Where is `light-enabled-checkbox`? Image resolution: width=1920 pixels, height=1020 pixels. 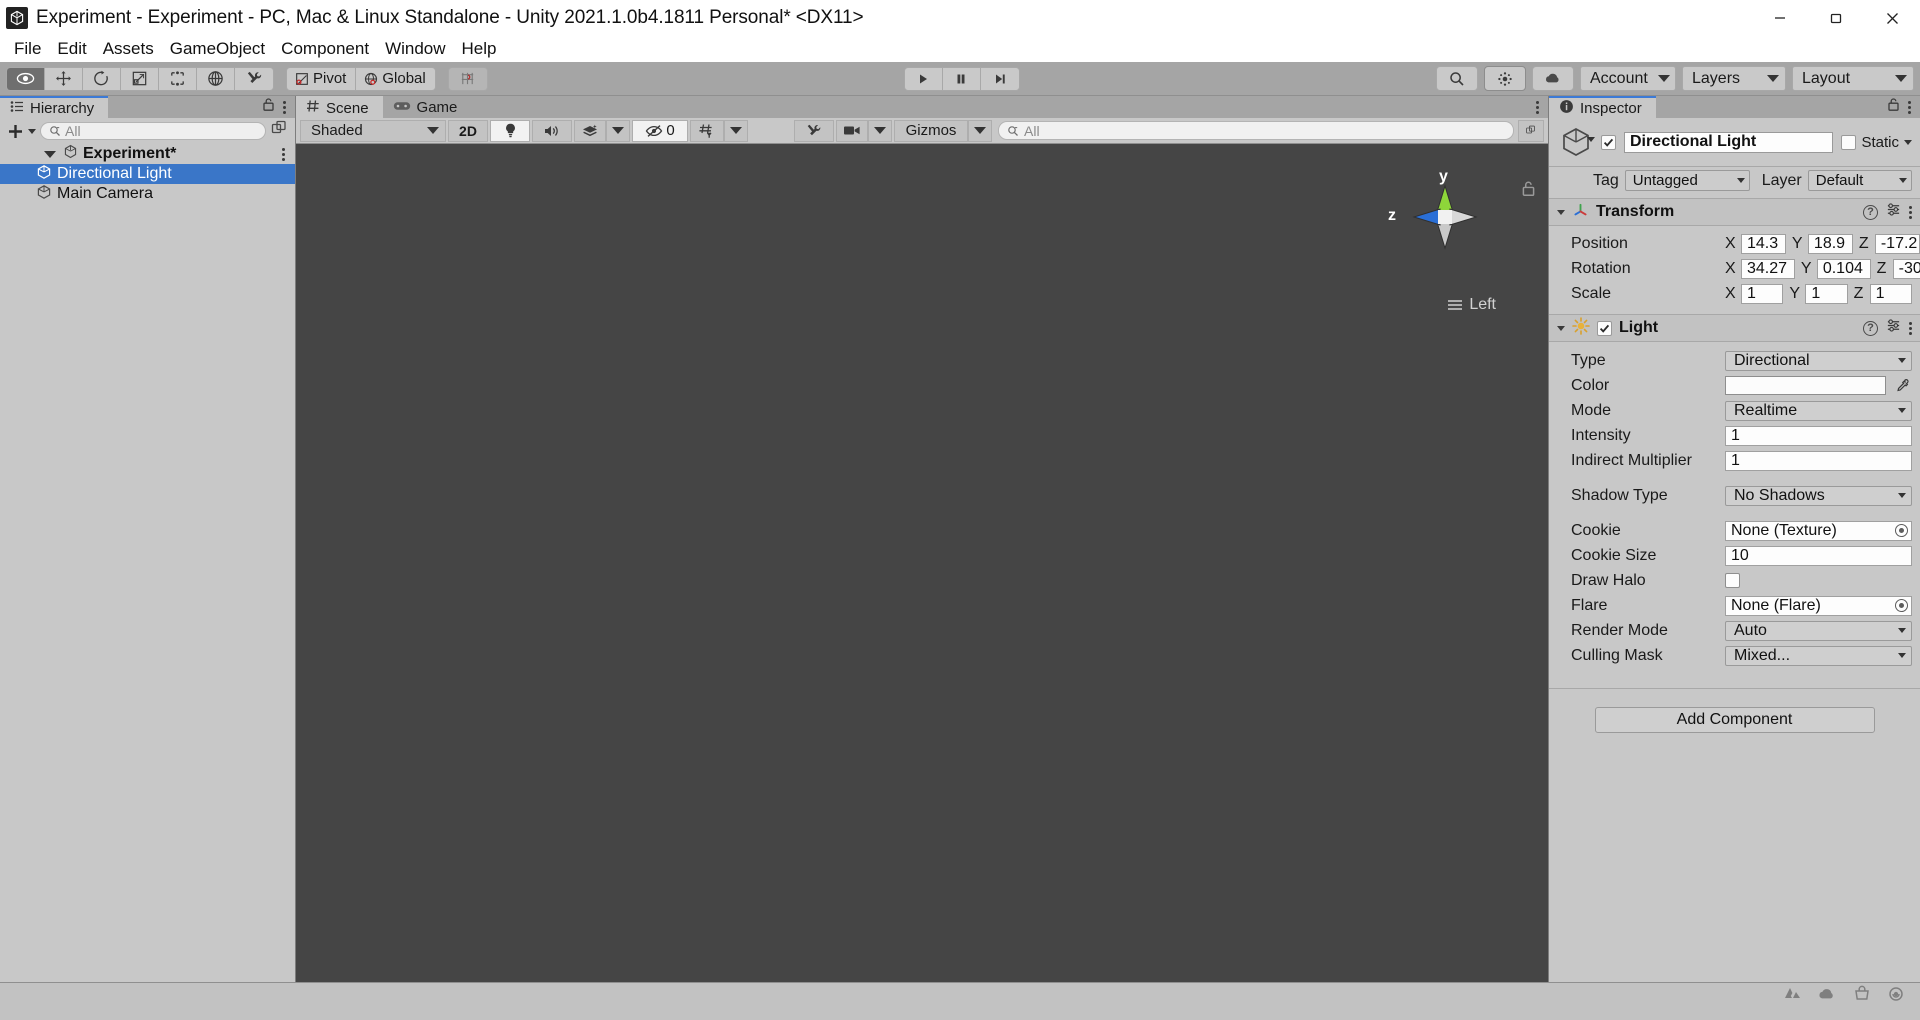
light-enabled-checkbox is located at coordinates (1604, 328).